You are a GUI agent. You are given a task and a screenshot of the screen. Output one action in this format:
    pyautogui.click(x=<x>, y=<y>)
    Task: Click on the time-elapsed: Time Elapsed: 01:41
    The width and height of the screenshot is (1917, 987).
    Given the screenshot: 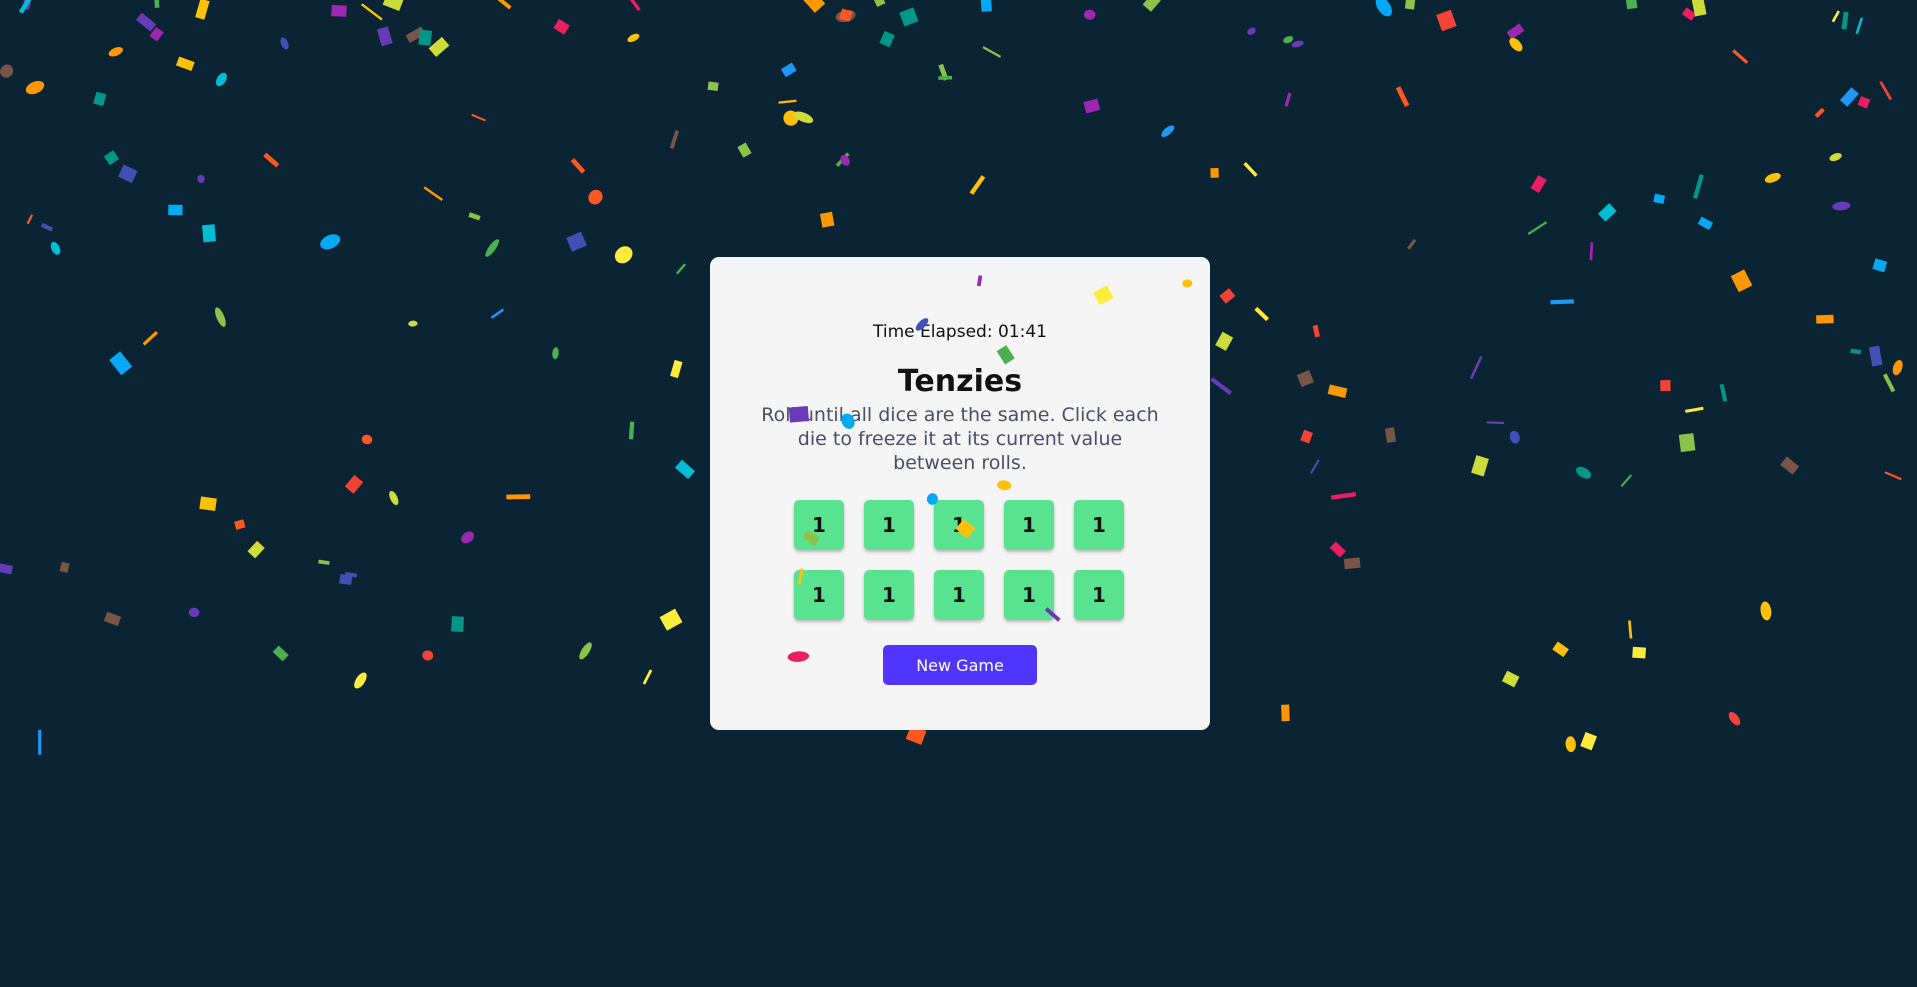 What is the action you would take?
    pyautogui.click(x=960, y=332)
    